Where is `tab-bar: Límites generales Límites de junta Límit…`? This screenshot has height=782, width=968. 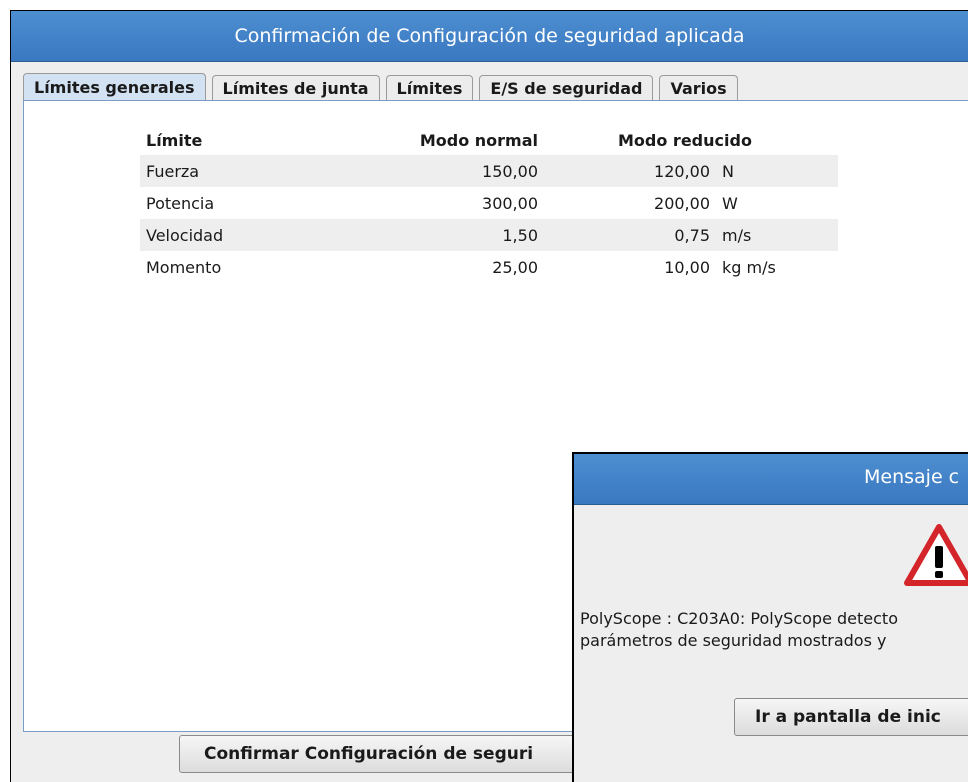
tab-bar: Límites generales Límites de junta Límit… is located at coordinates (383, 87).